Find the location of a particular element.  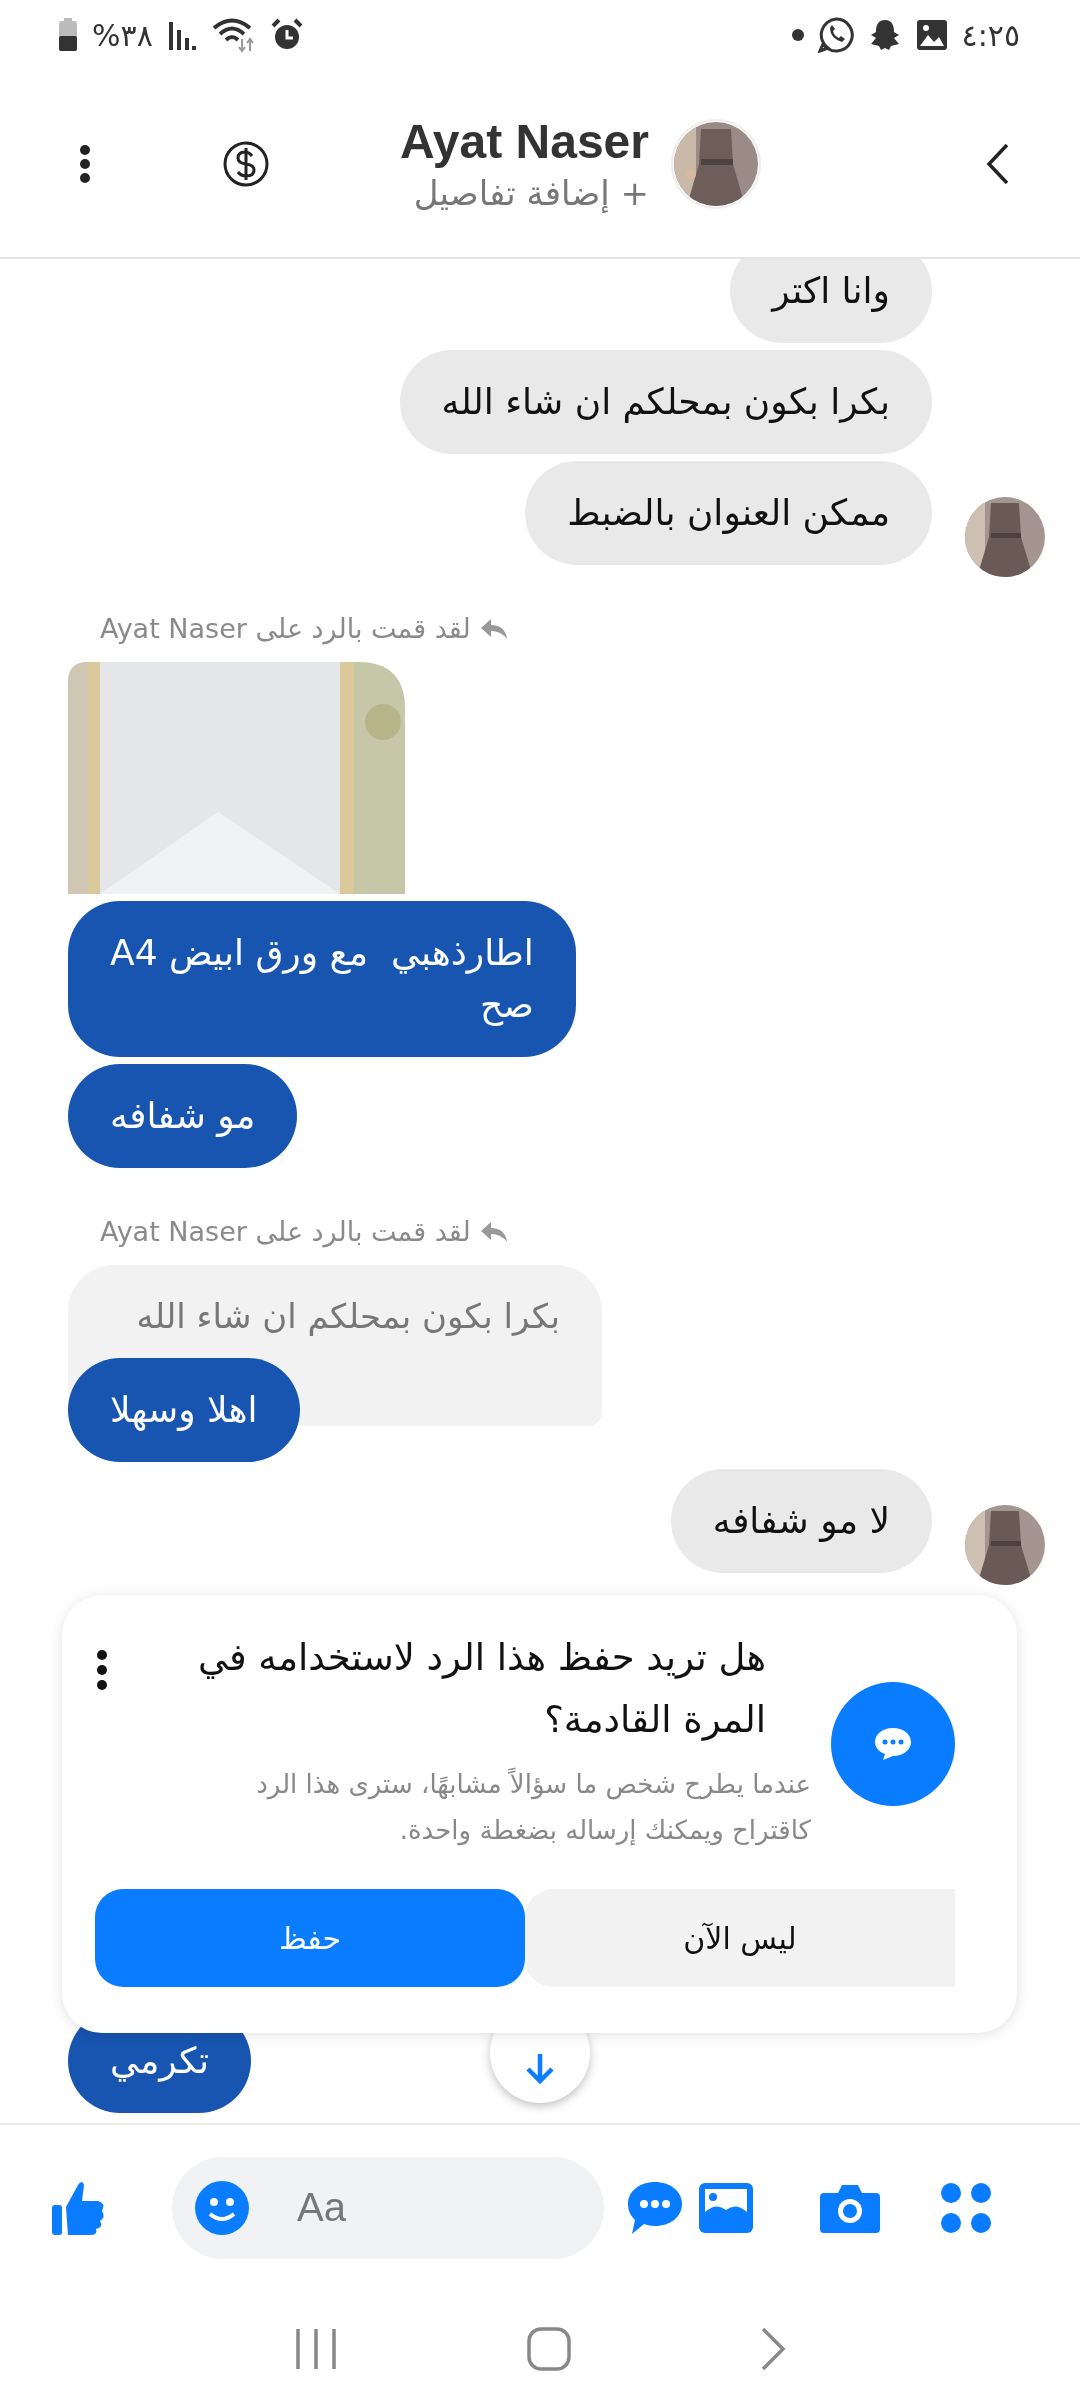

prompt-title: هل تريد حفظ هذا الرد لاستخدامه في المرة القادمة؟ is located at coordinates (482, 1689).